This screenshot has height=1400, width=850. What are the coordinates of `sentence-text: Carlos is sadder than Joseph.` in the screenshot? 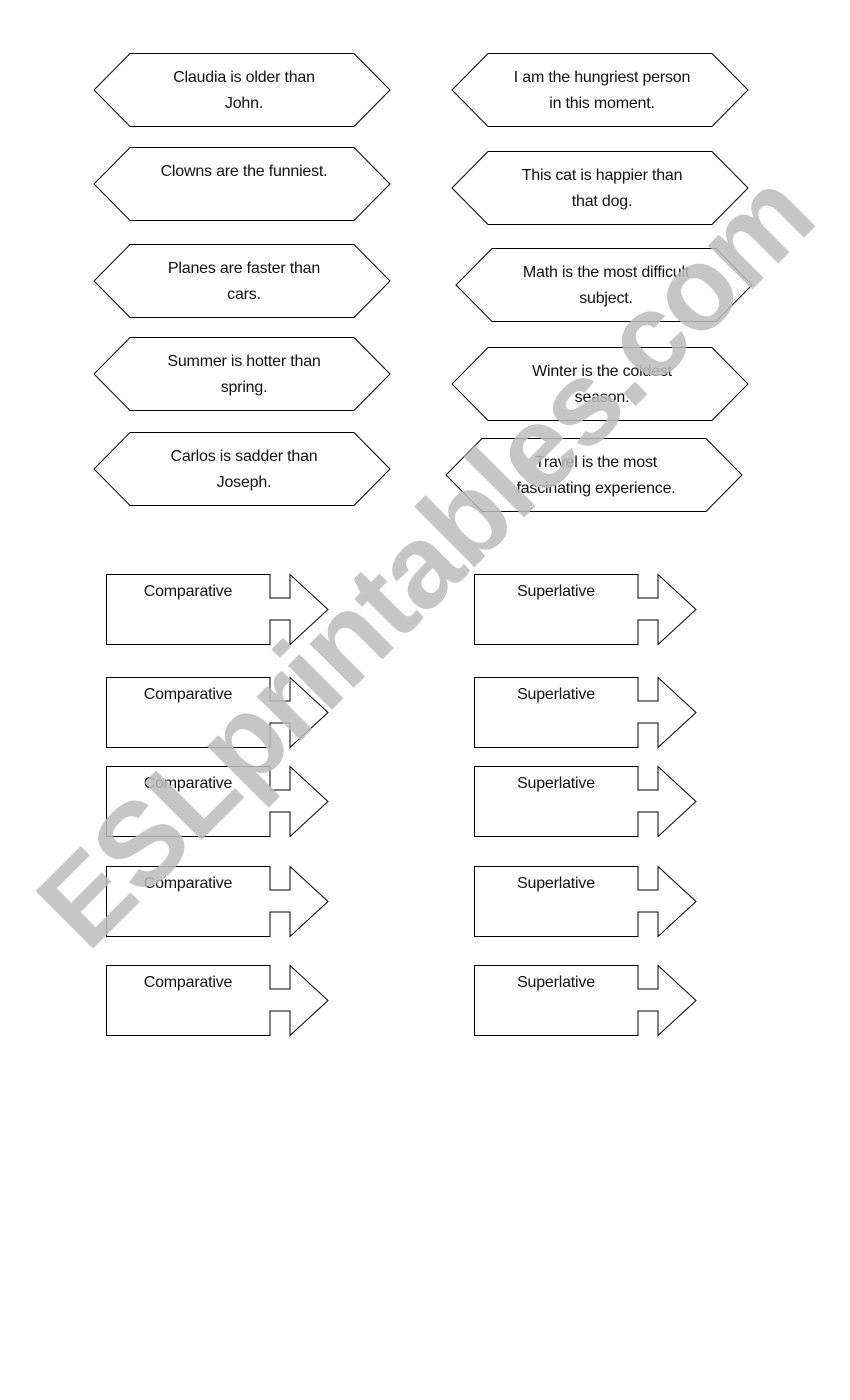 It's located at (244, 469).